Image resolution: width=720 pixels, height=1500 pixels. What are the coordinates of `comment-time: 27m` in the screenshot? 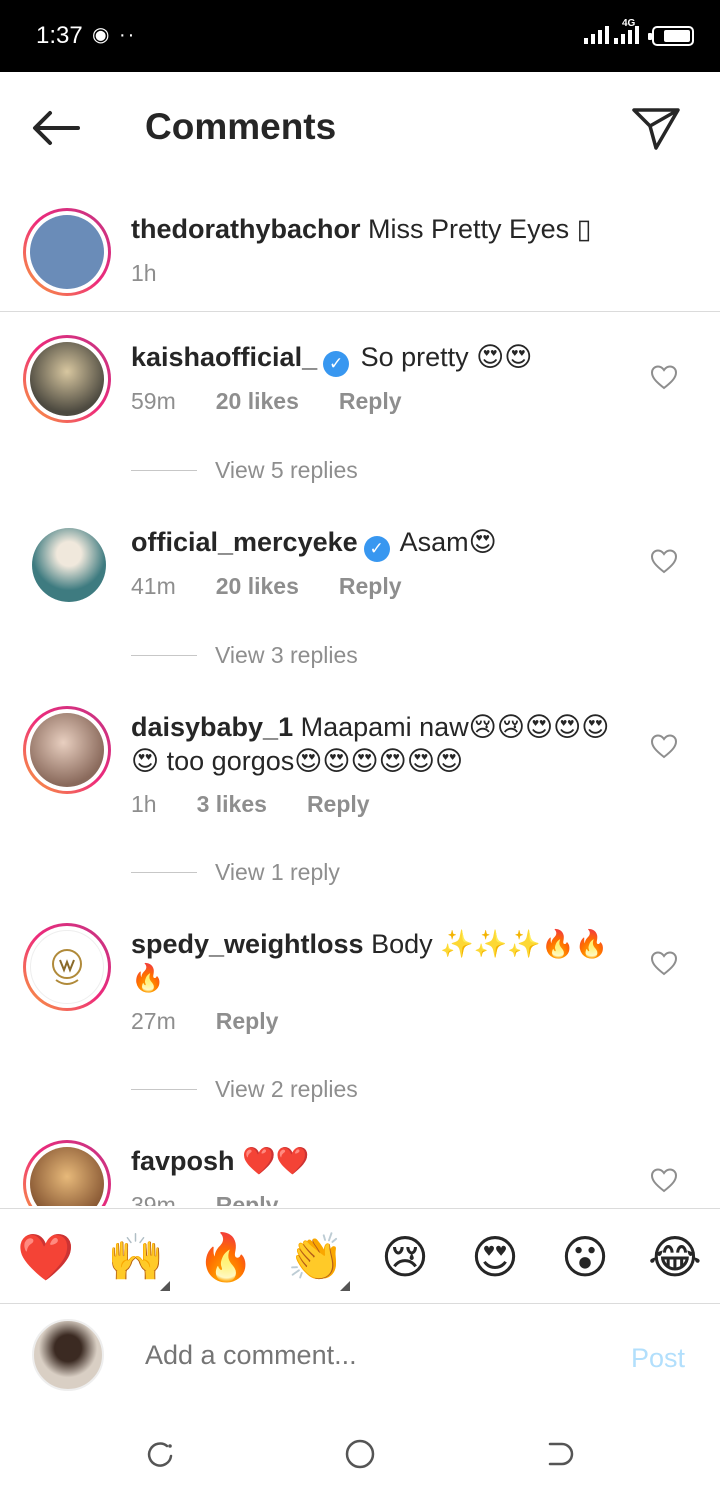 It's located at (153, 1021).